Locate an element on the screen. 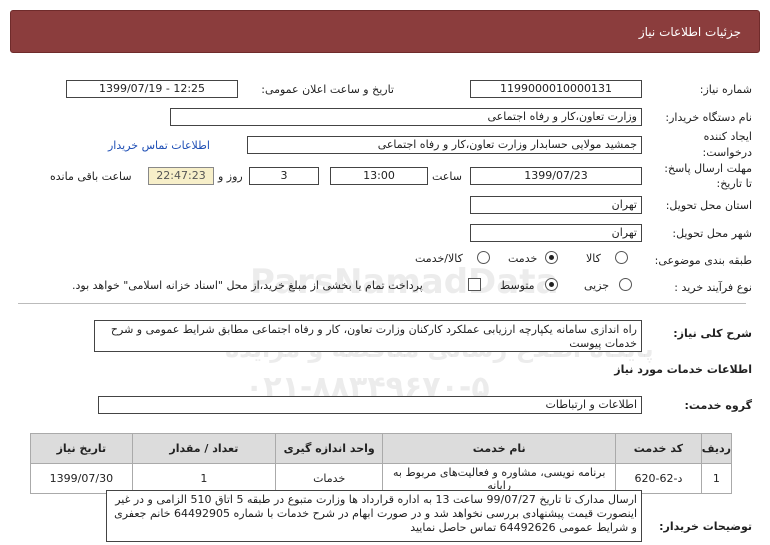 Image resolution: width=770 pixels, height=545 pixels. col-need-date: تاریخ نیاز is located at coordinates (81, 448).